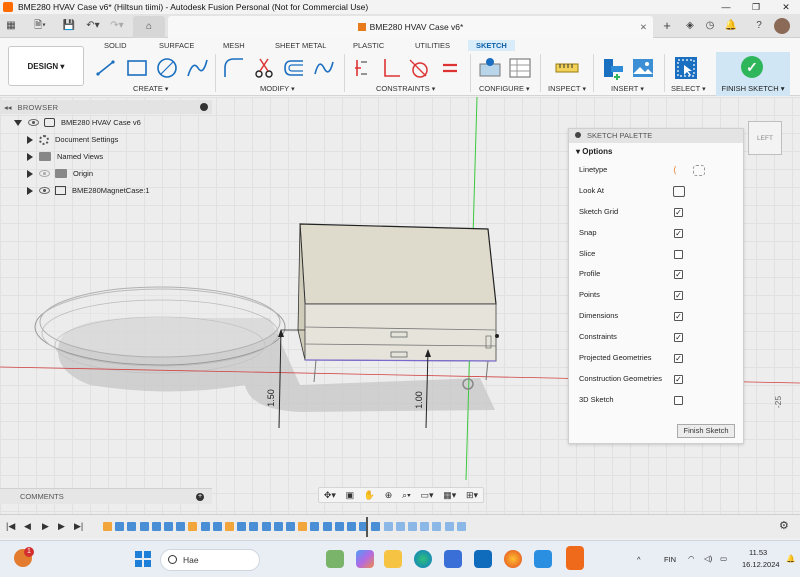 The image size is (800, 577). Describe the element at coordinates (367, 527) in the screenshot. I see `timeline-marker` at that location.